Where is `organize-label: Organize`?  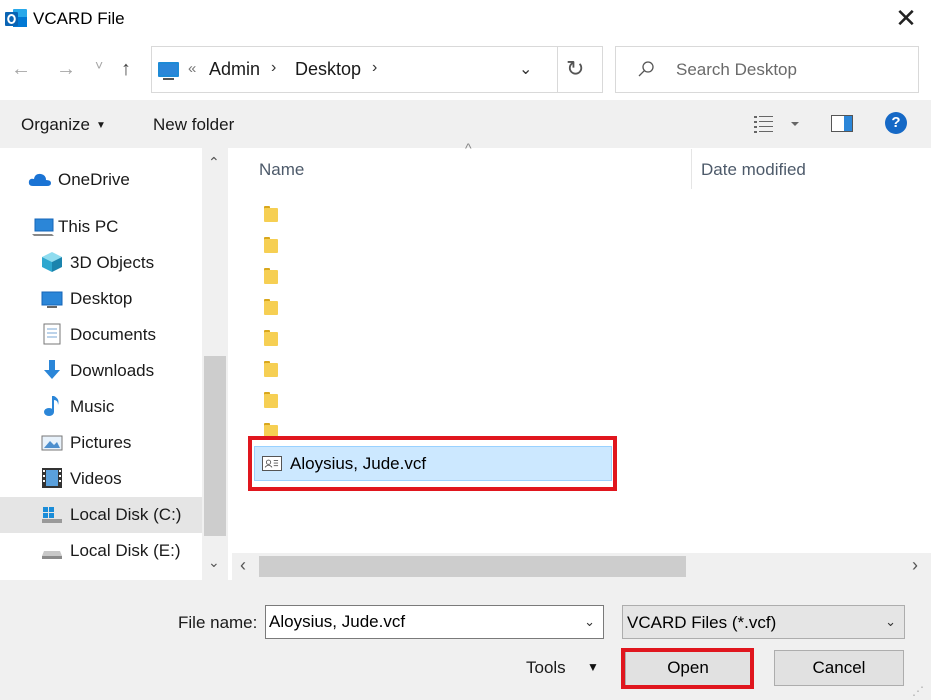
organize-label: Organize is located at coordinates (55, 124).